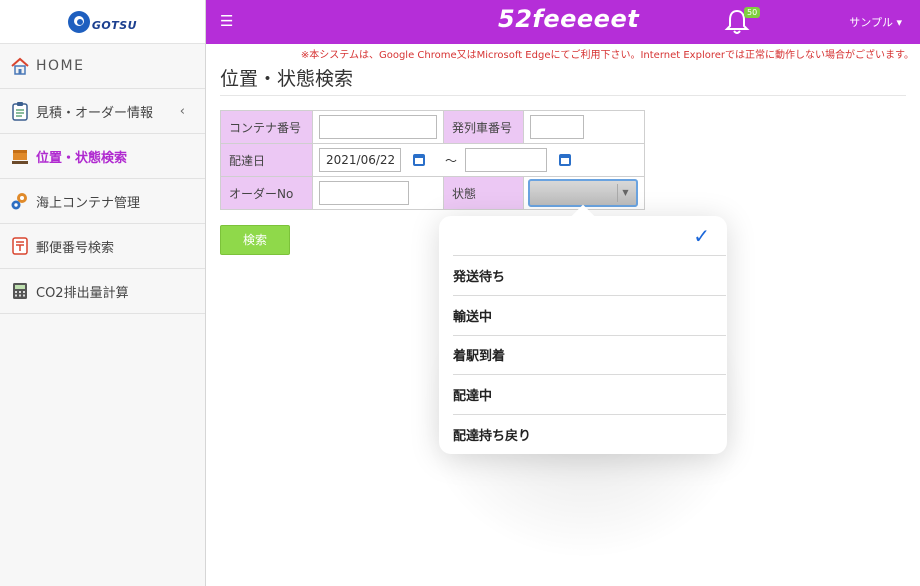 The width and height of the screenshot is (920, 586). Describe the element at coordinates (266, 127) in the screenshot. I see `container-no-label: コンテナ番号` at that location.